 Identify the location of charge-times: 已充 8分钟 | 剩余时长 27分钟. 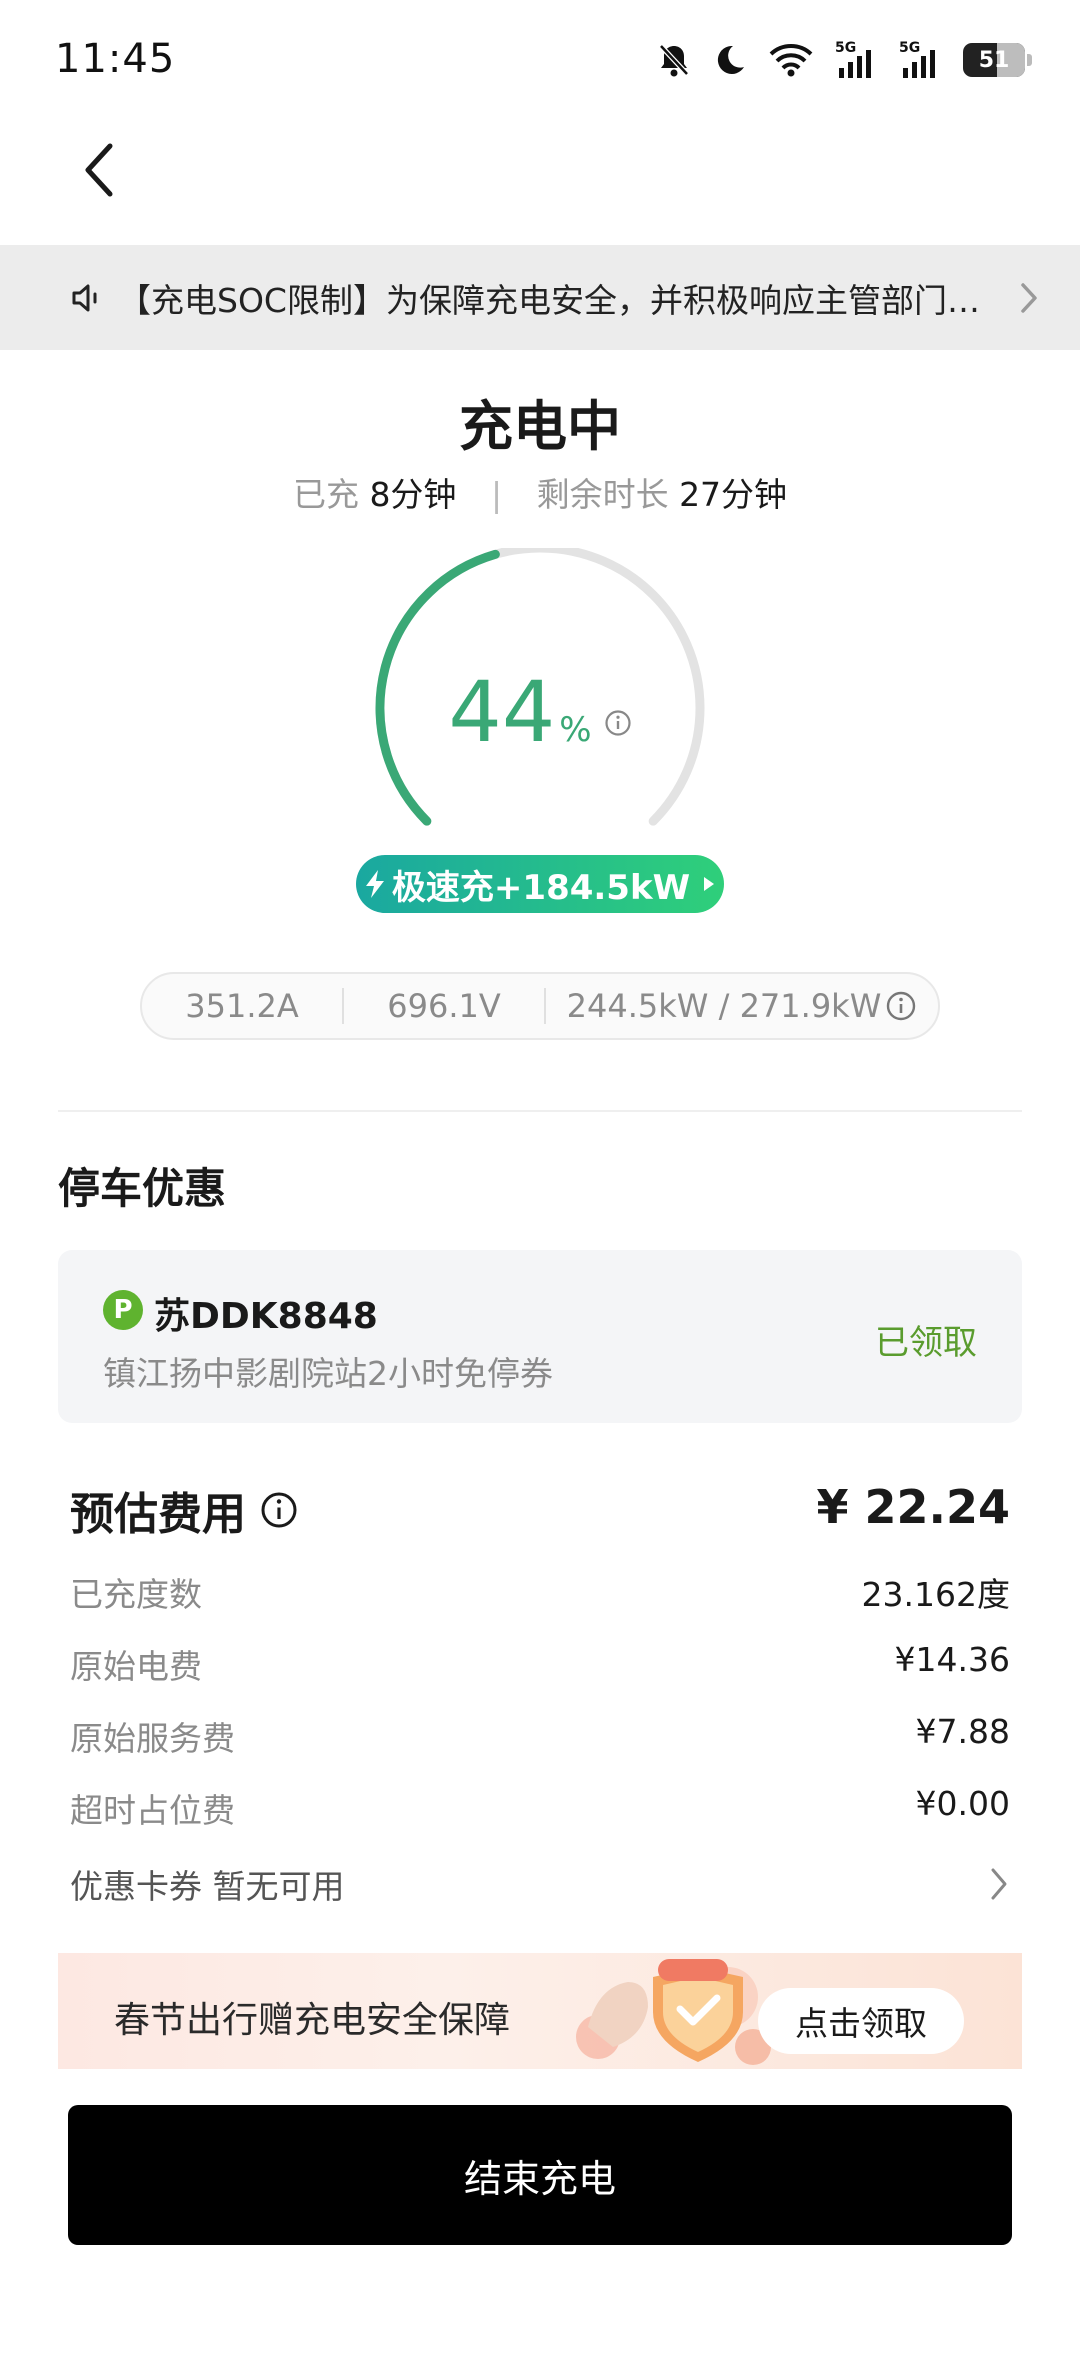
(540, 492).